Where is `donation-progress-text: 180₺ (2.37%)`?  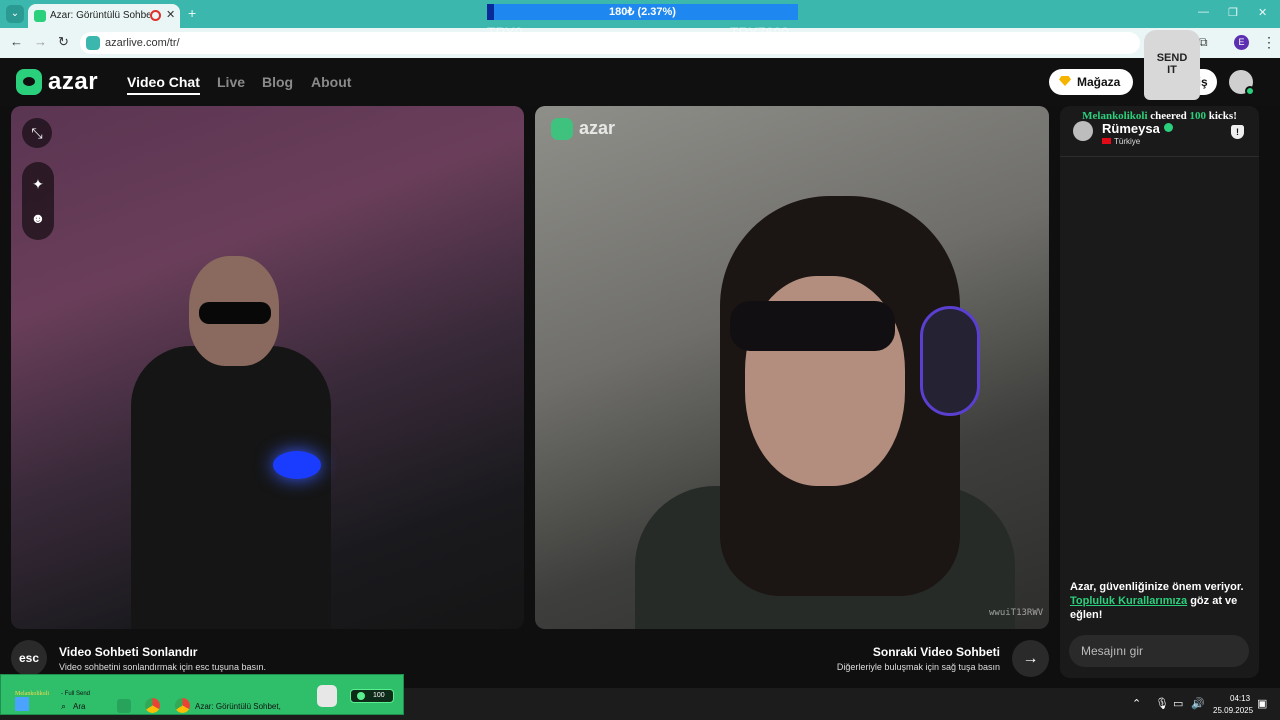 donation-progress-text: 180₺ (2.37%) is located at coordinates (642, 12).